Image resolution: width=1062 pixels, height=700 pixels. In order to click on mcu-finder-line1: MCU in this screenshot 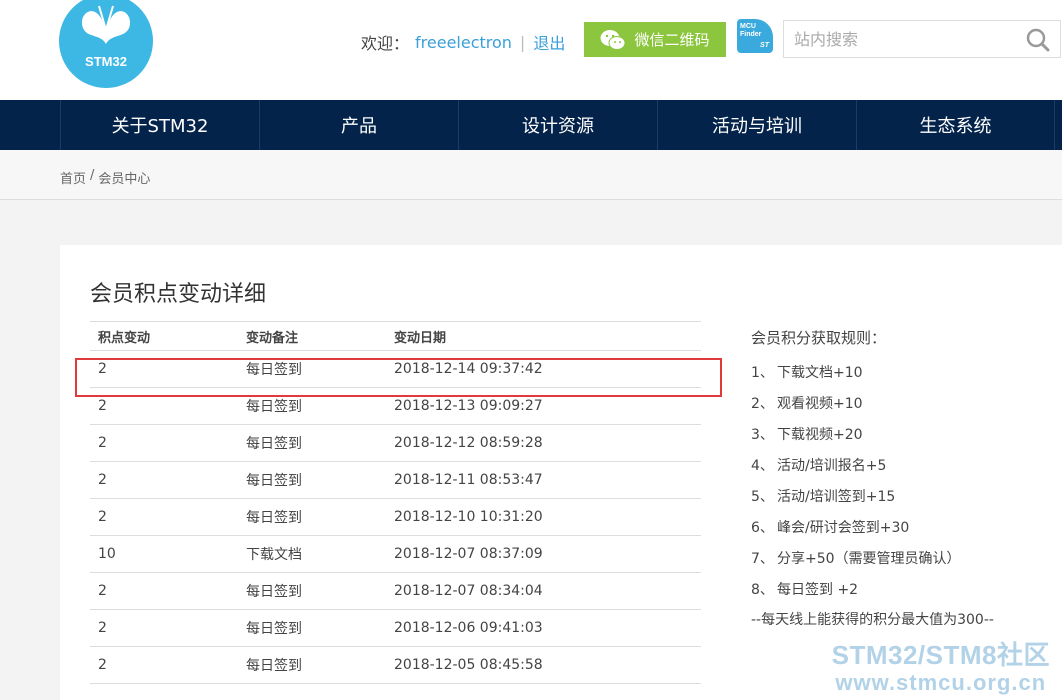, I will do `click(748, 26)`.